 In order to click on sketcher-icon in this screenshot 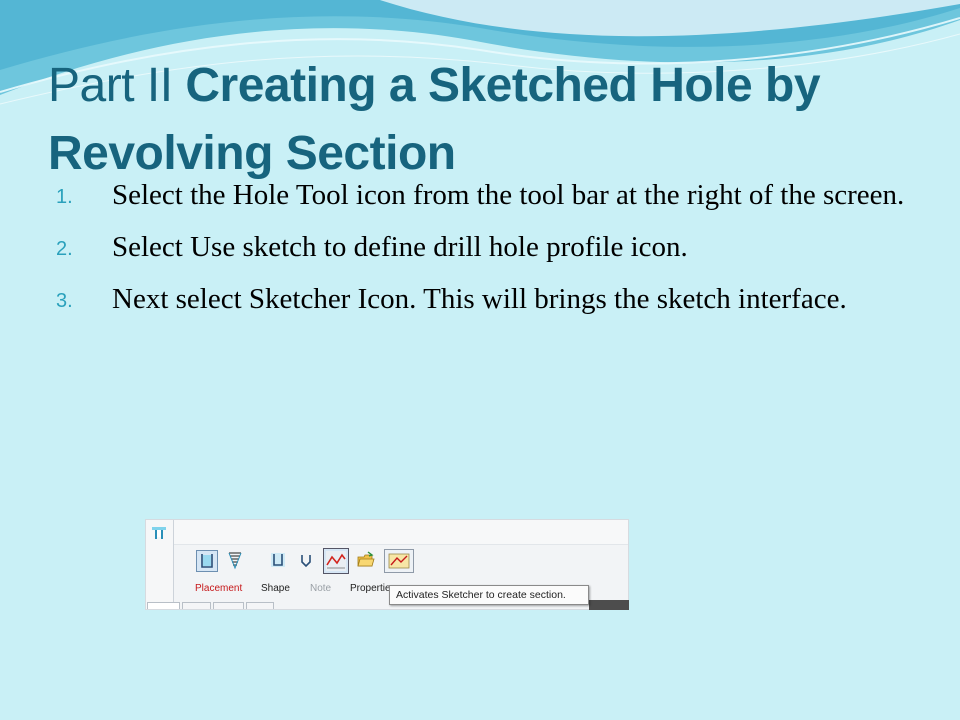, I will do `click(399, 561)`.